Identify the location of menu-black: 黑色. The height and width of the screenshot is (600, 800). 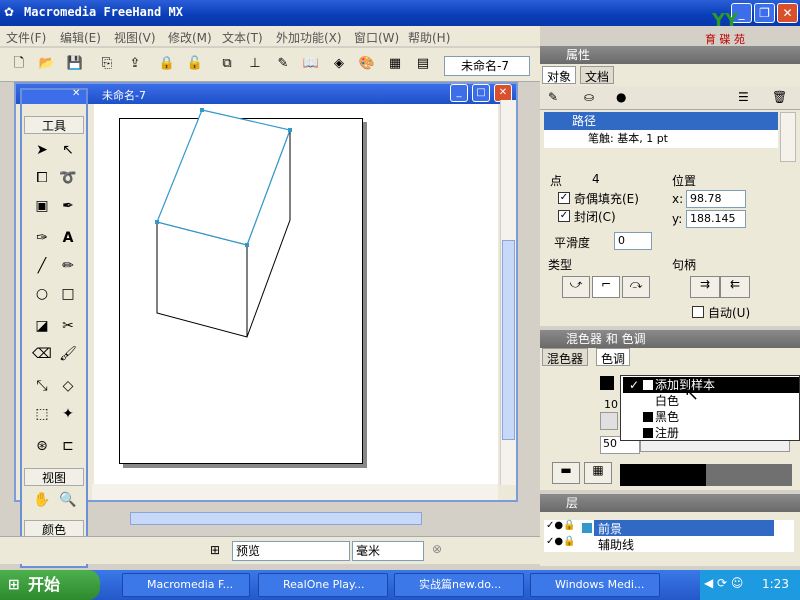
(711, 417).